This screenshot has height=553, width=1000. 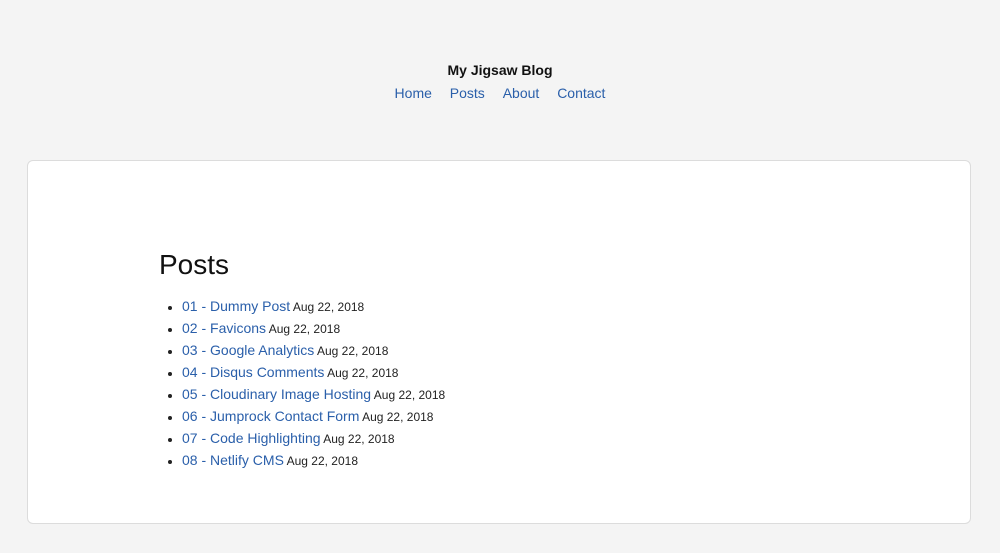 I want to click on nav-item-home: Home, so click(x=413, y=93).